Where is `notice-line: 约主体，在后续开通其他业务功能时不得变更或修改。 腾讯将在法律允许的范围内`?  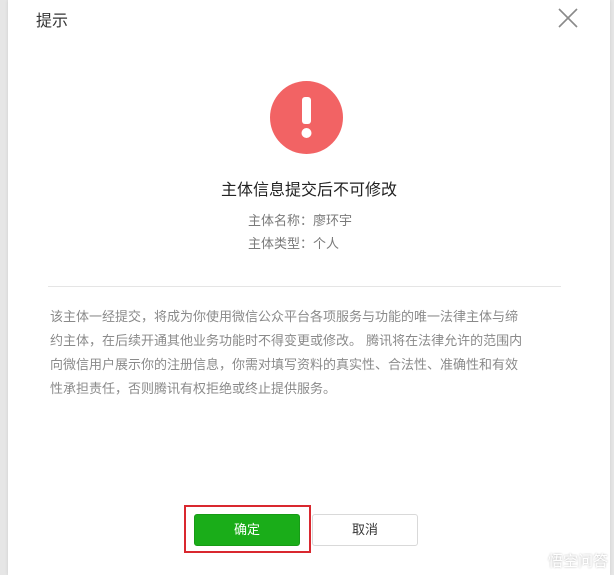 notice-line: 约主体，在后续开通其他业务功能时不得变更或修改。 腾讯将在法律允许的范围内 is located at coordinates (286, 341).